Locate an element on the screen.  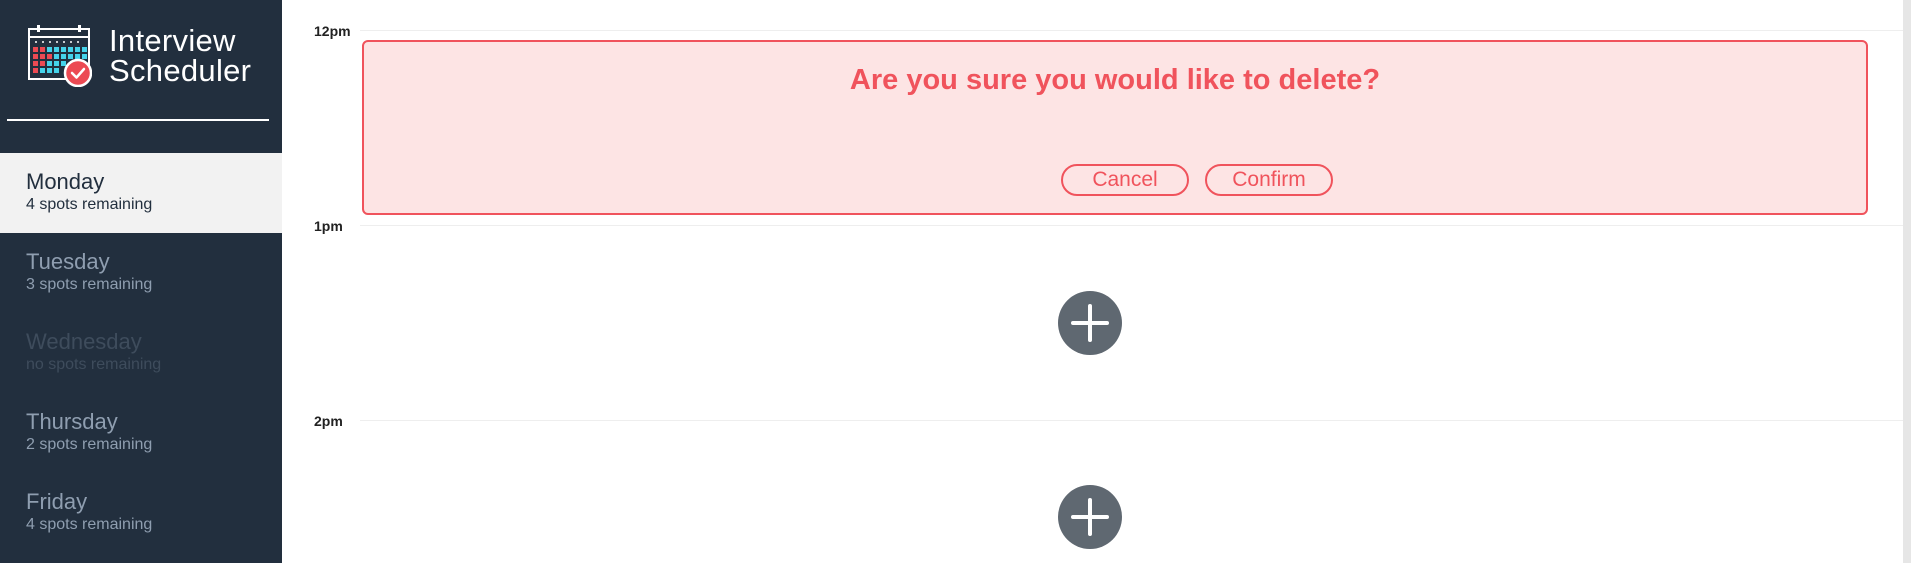
day-name: Monday is located at coordinates (65, 181).